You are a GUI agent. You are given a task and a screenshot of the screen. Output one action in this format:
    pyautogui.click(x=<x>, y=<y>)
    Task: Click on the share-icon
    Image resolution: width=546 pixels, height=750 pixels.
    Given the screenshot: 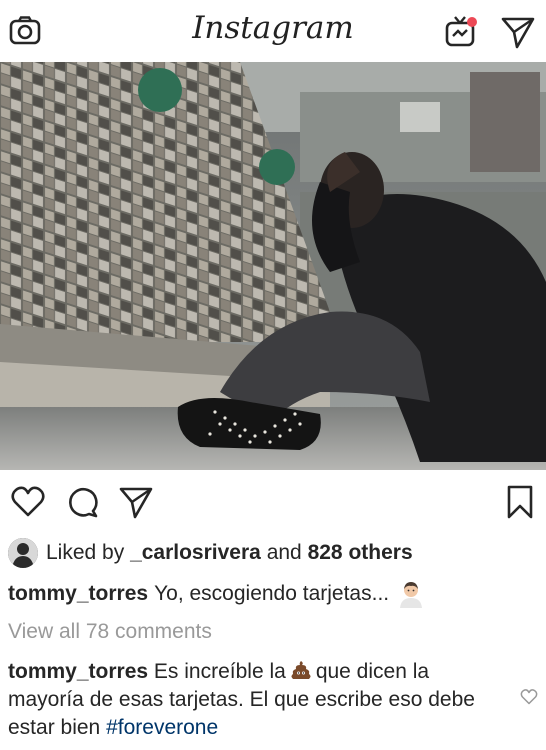 What is the action you would take?
    pyautogui.click(x=136, y=502)
    